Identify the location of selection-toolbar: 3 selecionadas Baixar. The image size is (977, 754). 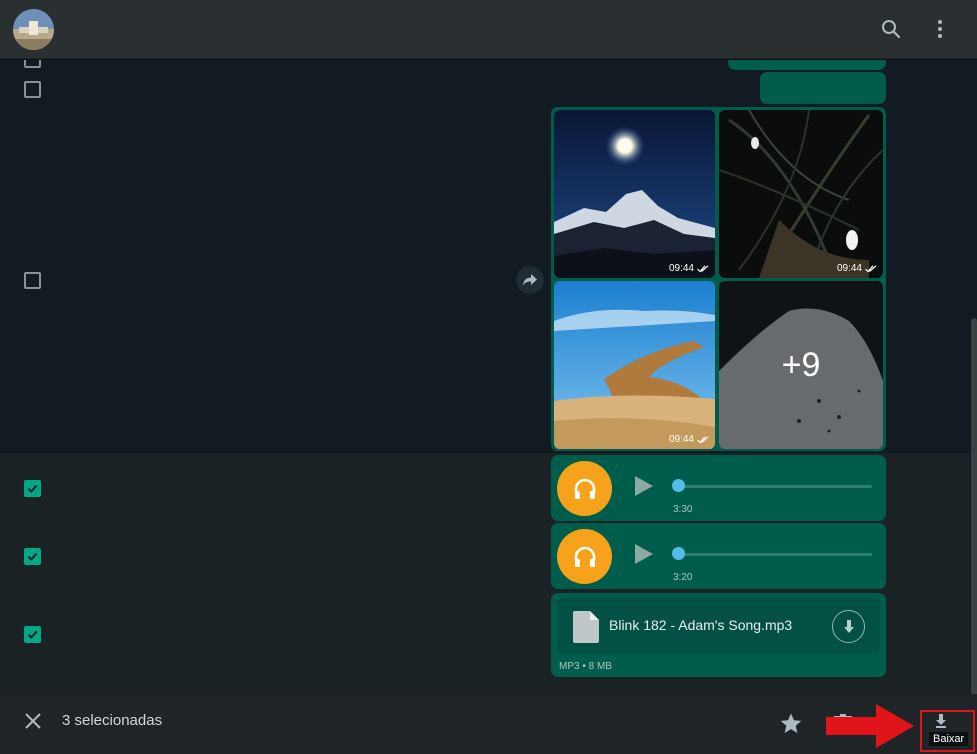
(488, 724).